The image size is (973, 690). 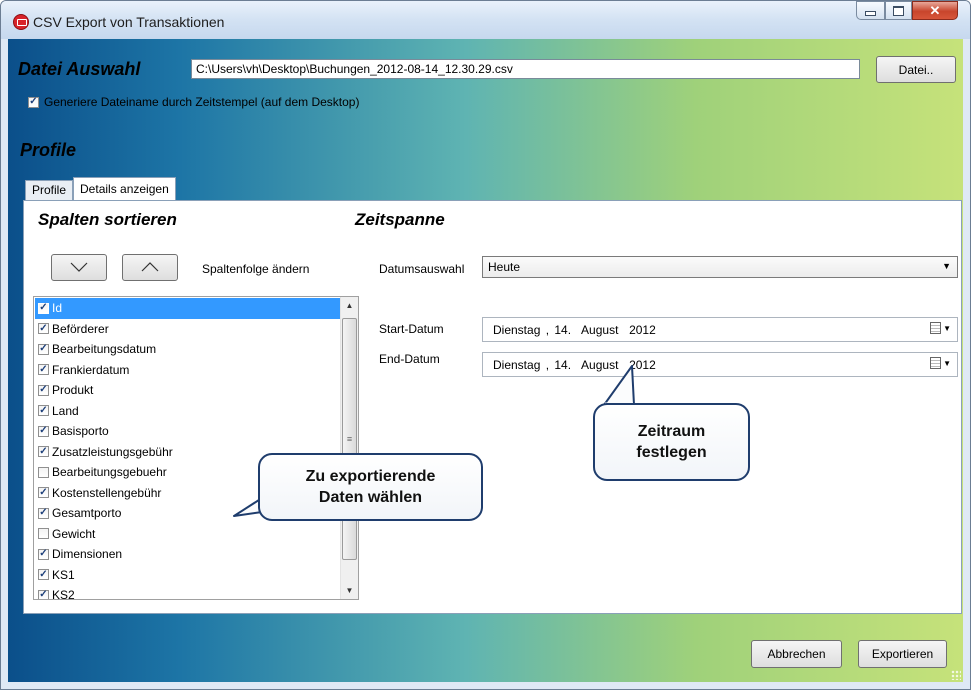 What do you see at coordinates (946, 266) in the screenshot?
I see `dropdown-arrow-icon: ▼` at bounding box center [946, 266].